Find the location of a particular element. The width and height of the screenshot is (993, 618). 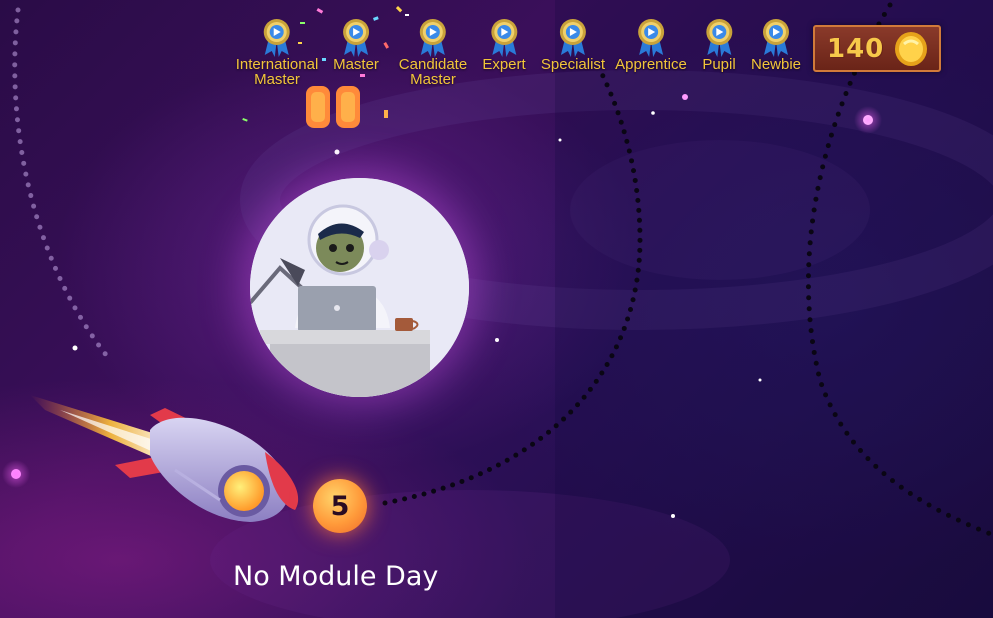

day-node: 5 is located at coordinates (340, 506).